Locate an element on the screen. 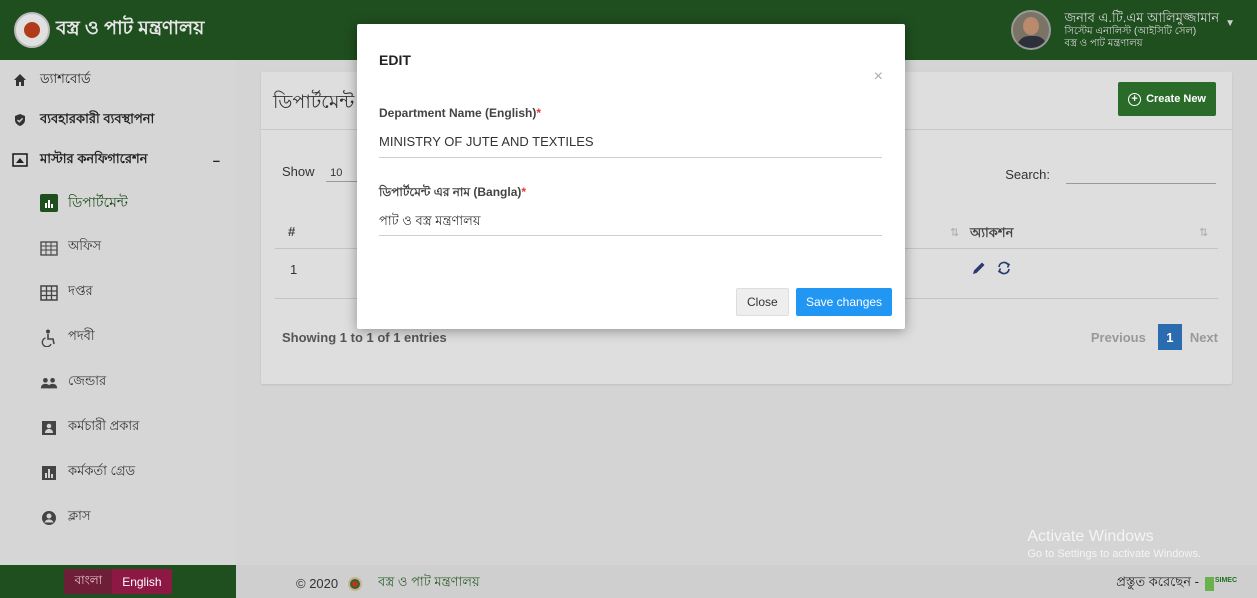 This screenshot has height=598, width=1257. page-title: ডিপার্টমেন্ট is located at coordinates (314, 102).